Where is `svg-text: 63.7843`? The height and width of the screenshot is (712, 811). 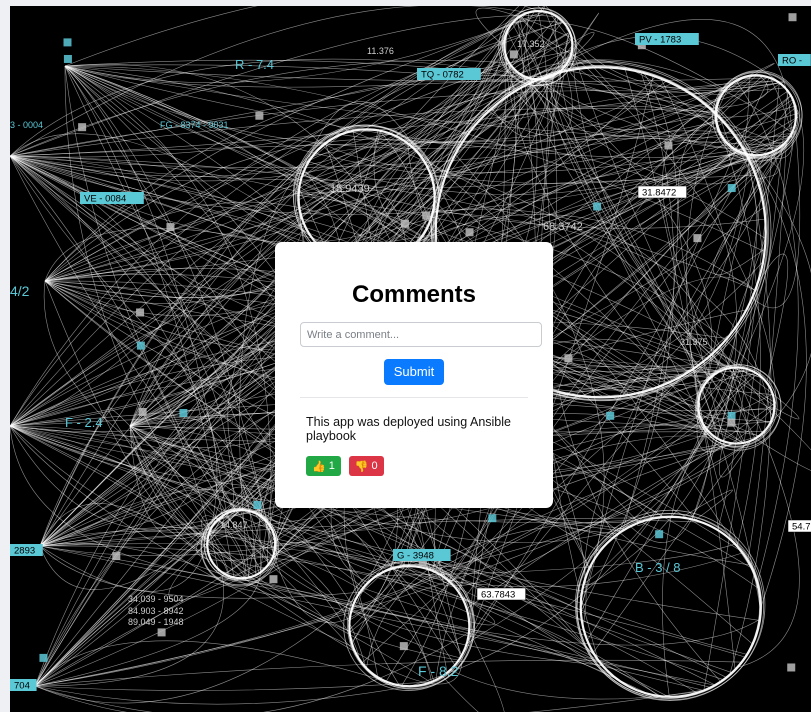 svg-text: 63.7843 is located at coordinates (498, 595).